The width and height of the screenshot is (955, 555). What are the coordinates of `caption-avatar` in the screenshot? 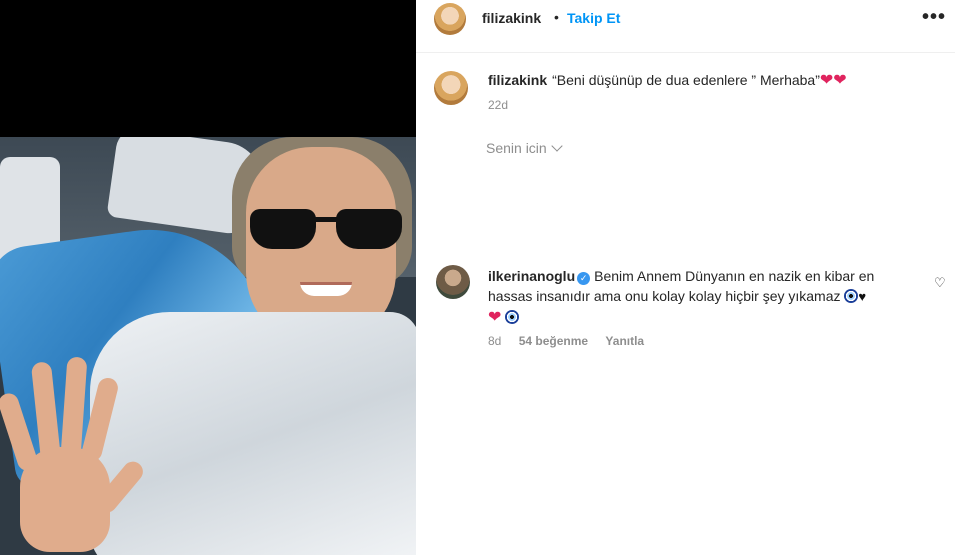 It's located at (451, 88).